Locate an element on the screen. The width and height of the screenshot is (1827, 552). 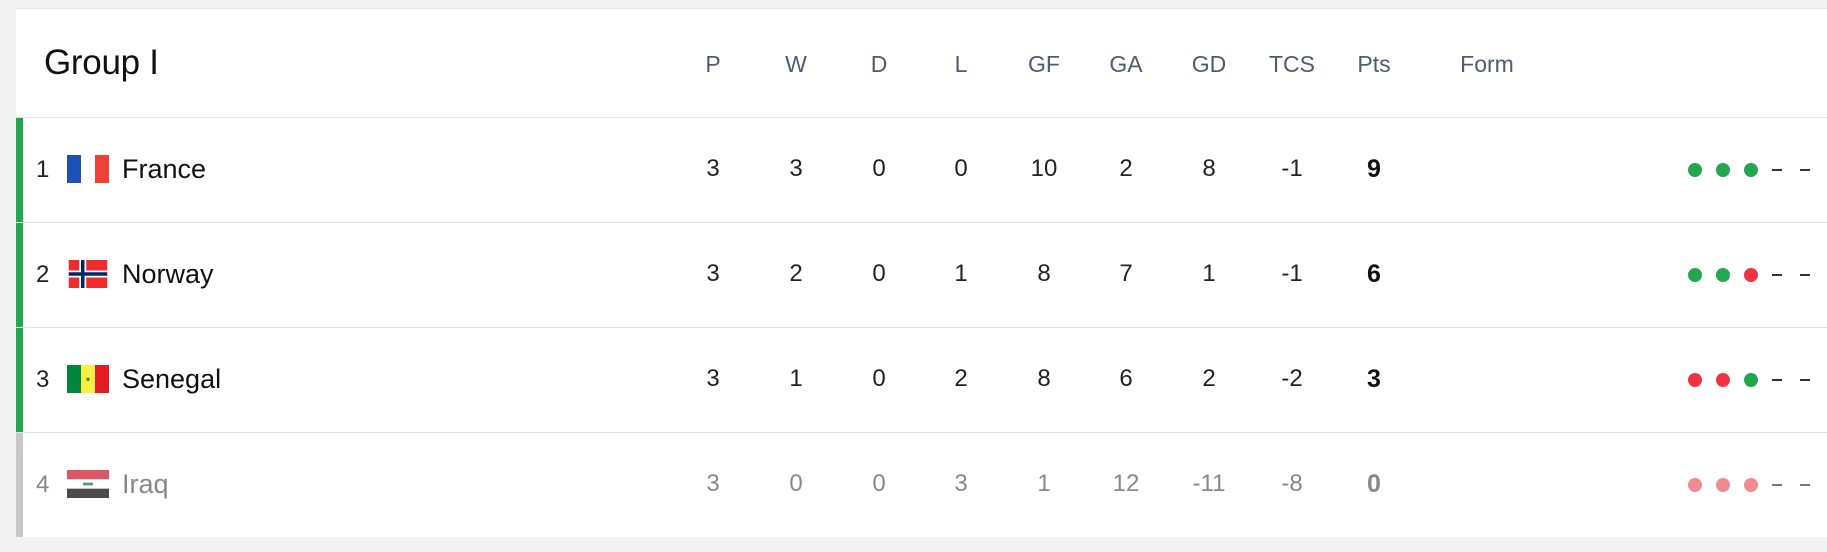
stat-goals-against: 12 is located at coordinates (1126, 483).